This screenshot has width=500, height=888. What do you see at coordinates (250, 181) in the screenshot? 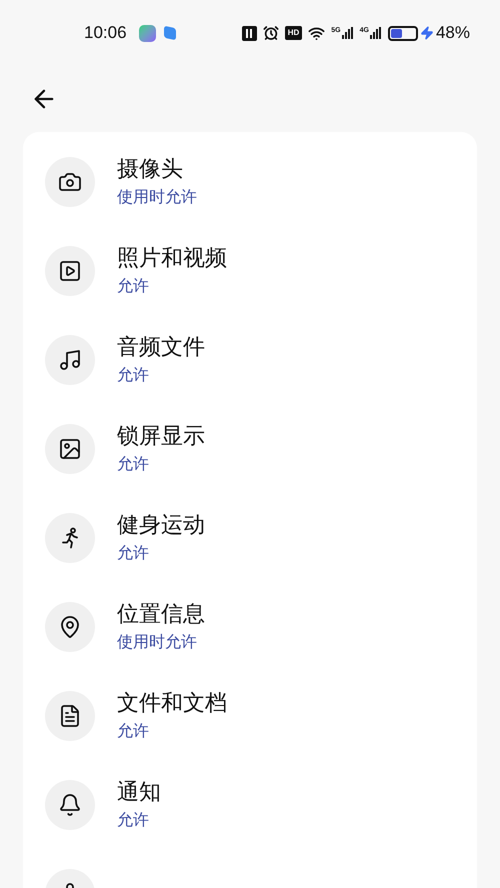
I see `permission-item: 摄像头 使用时允许` at bounding box center [250, 181].